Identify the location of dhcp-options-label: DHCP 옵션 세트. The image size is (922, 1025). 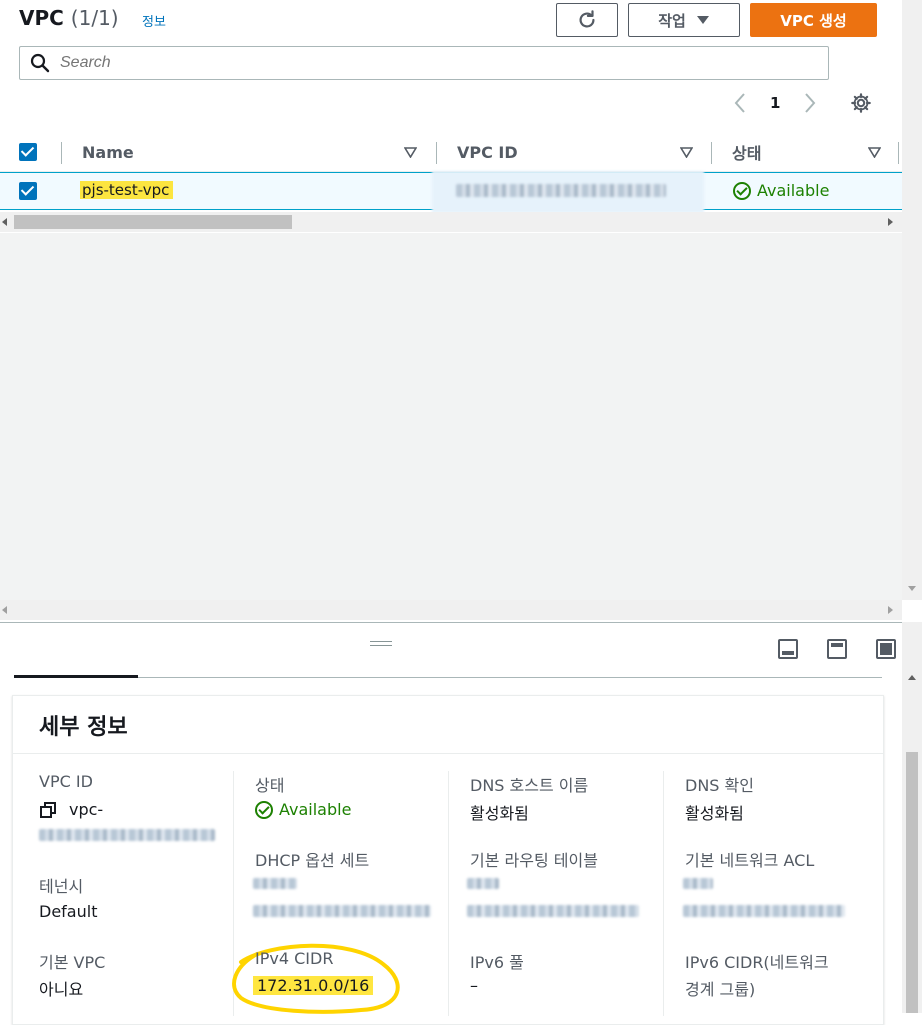
(312, 860).